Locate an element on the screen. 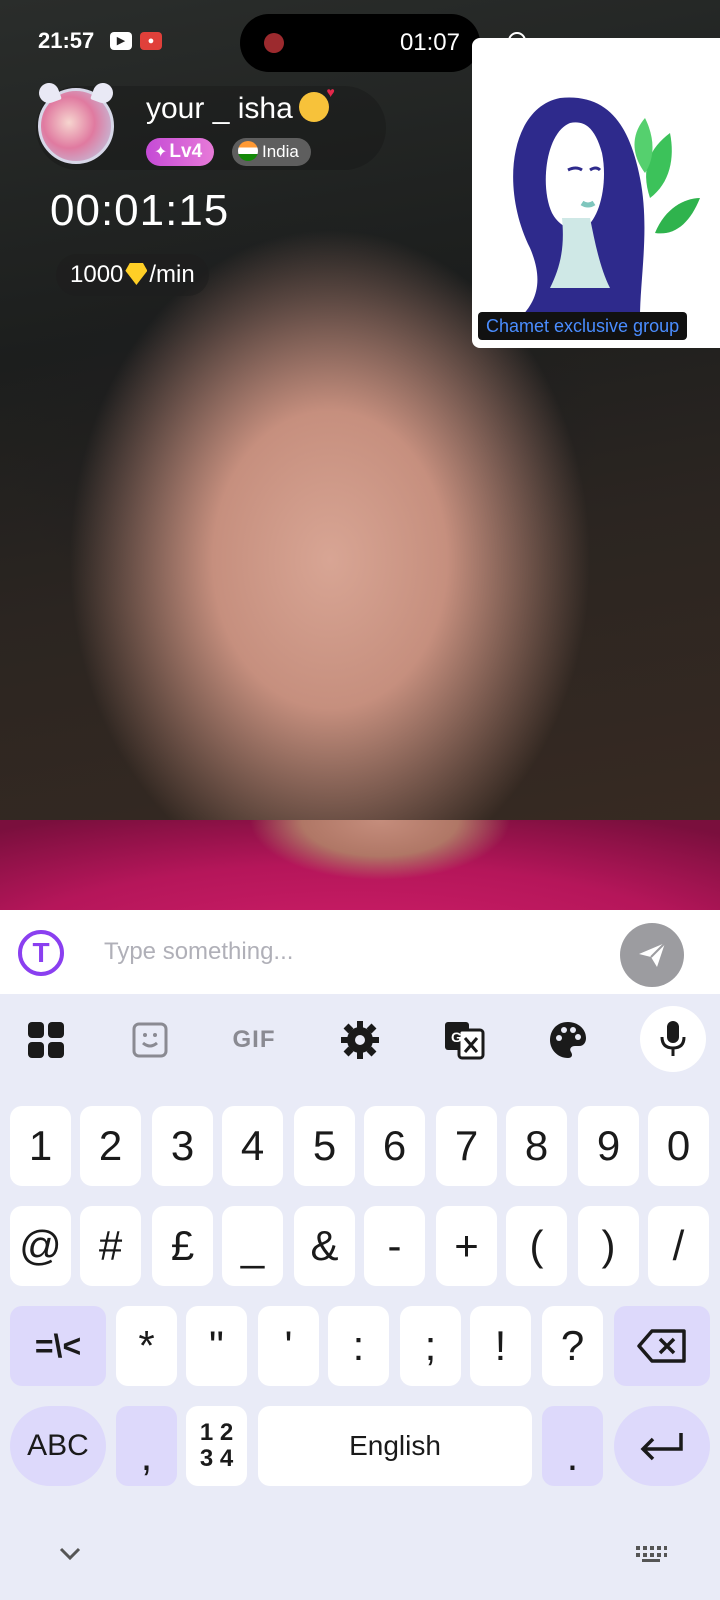 The image size is (720, 1600). rate-unit: /min is located at coordinates (172, 274).